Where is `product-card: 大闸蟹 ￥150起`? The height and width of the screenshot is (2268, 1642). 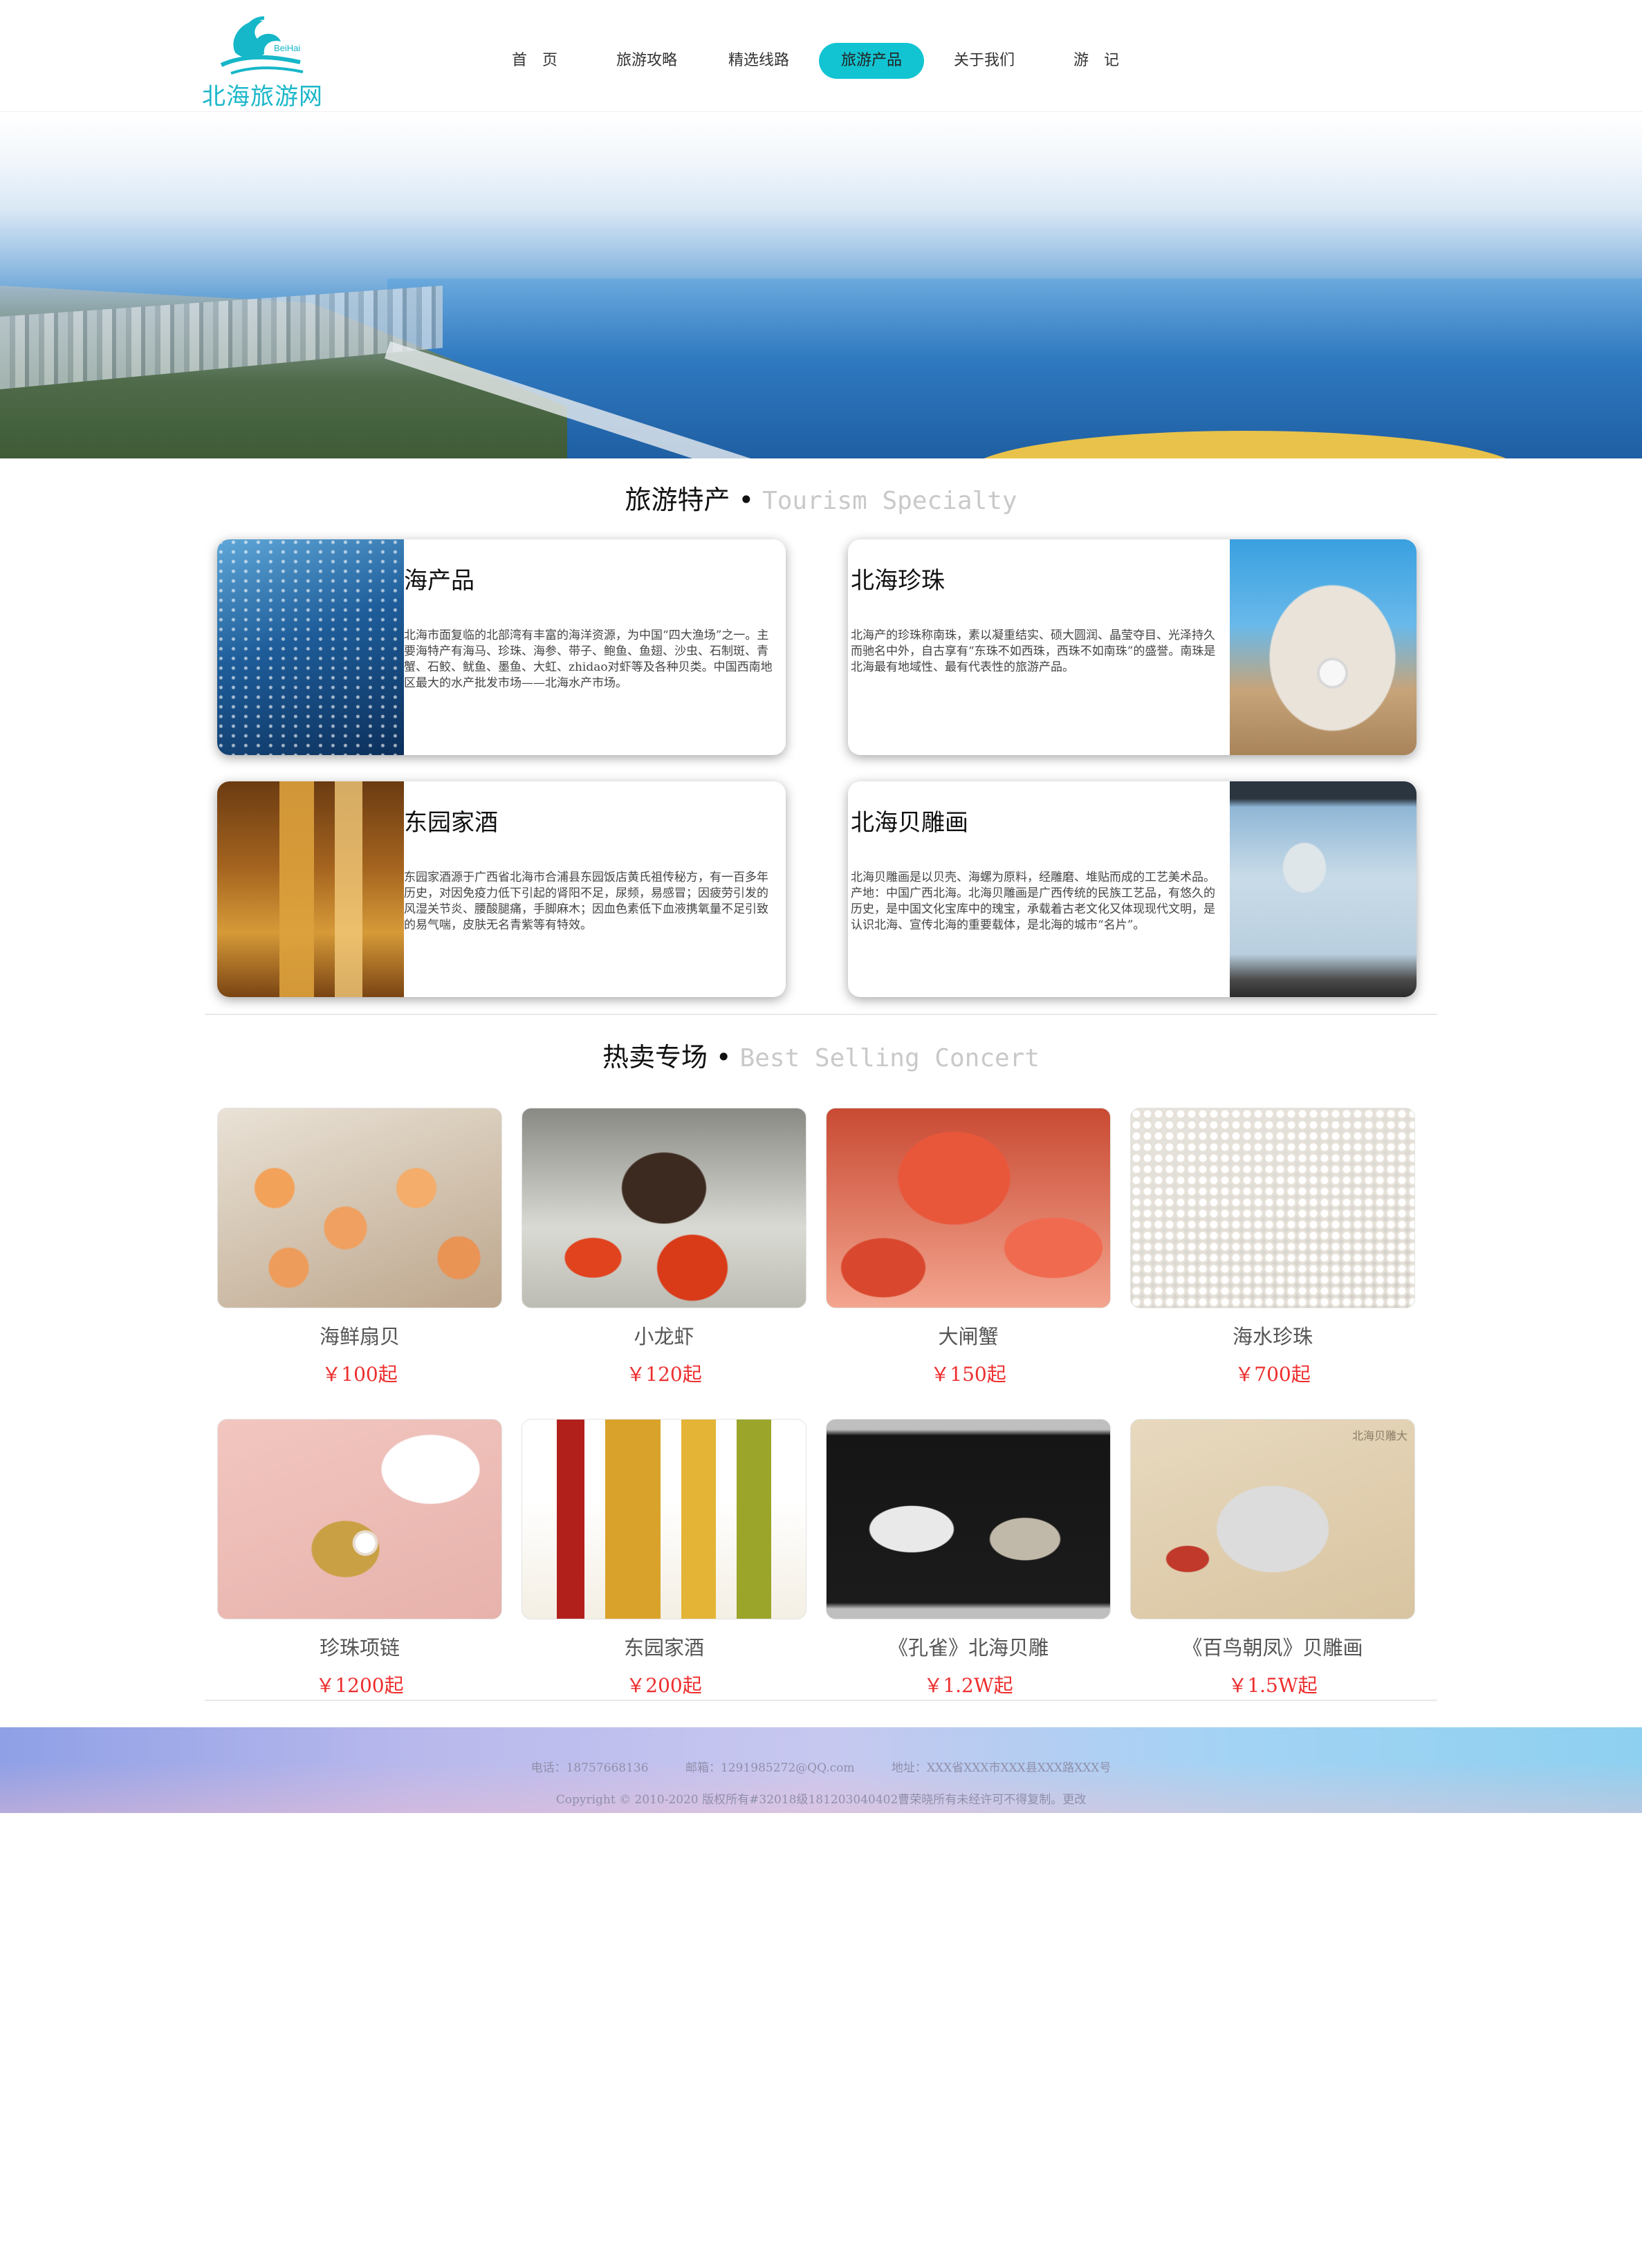 product-card: 大闸蟹 ￥150起 is located at coordinates (968, 1247).